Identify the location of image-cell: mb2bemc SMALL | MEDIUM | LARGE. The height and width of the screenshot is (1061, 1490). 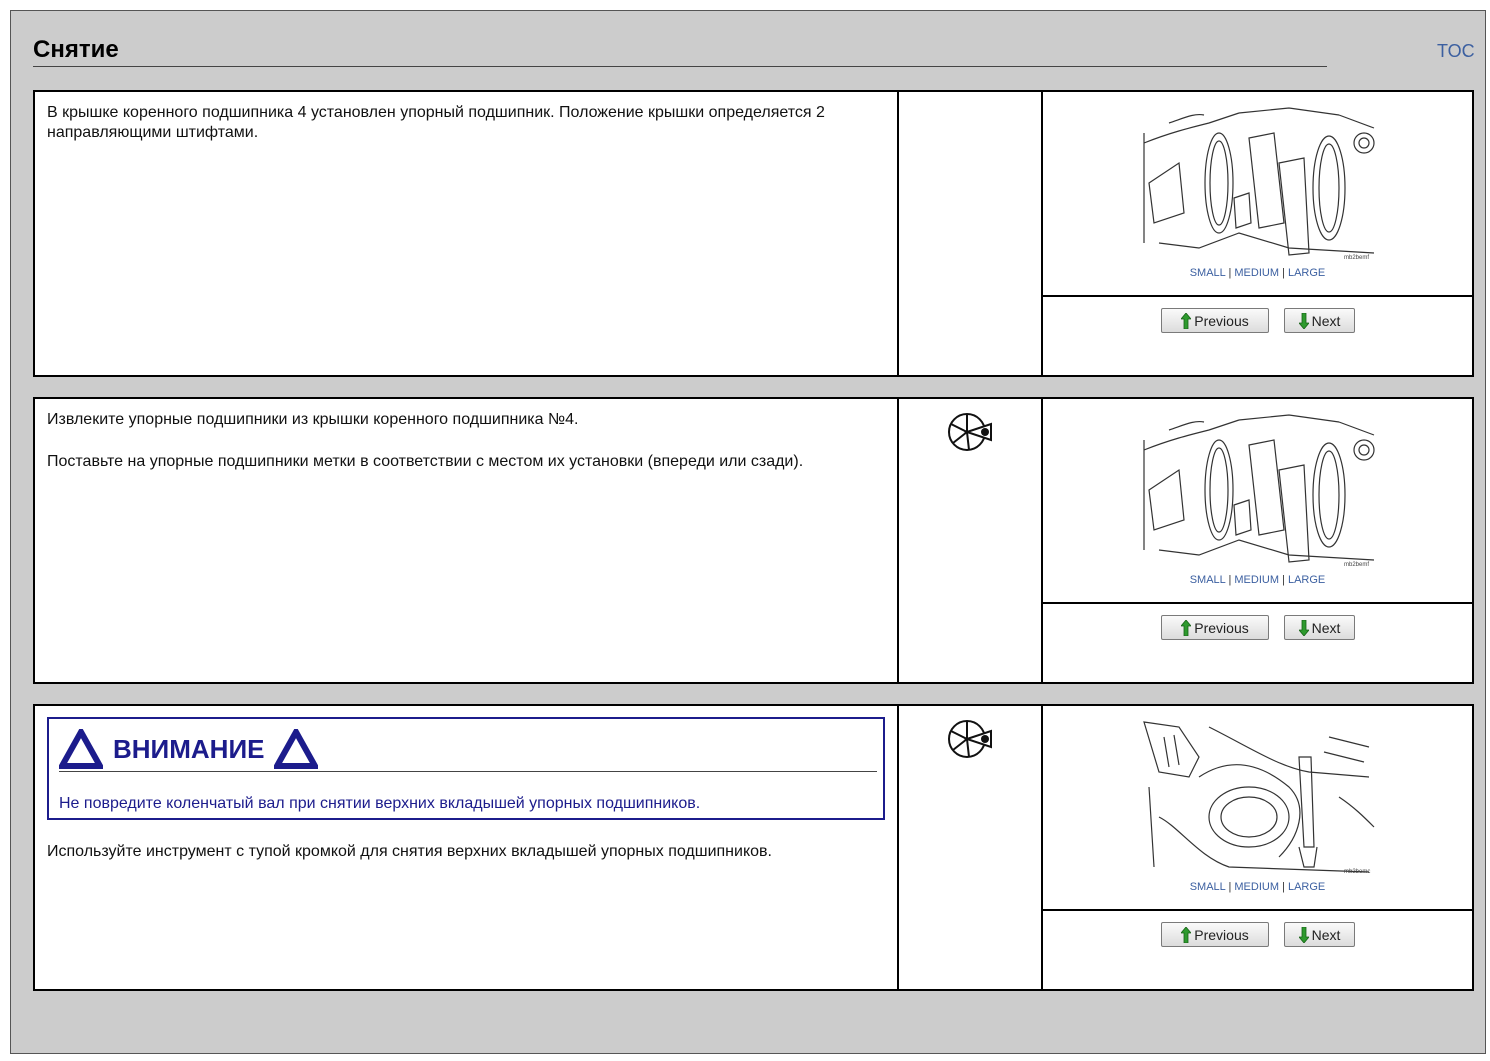
(1257, 808).